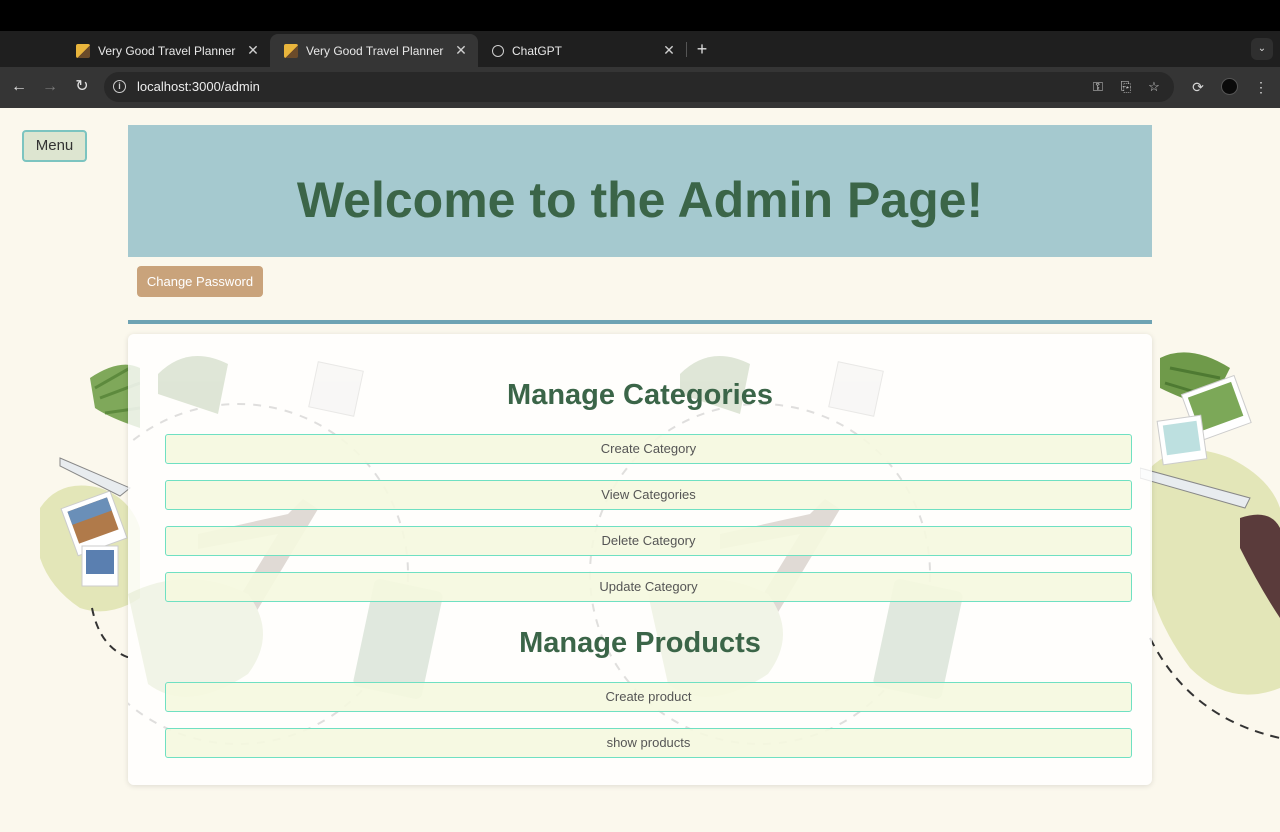 This screenshot has height=832, width=1280. I want to click on section-divider, so click(640, 322).